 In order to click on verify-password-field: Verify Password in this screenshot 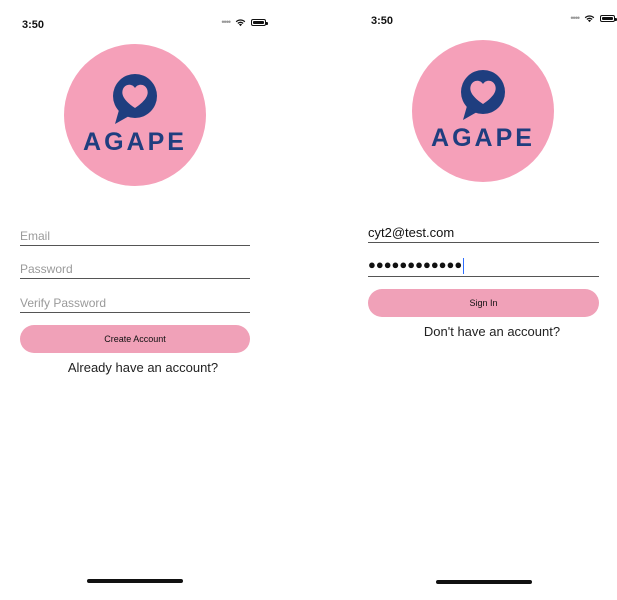, I will do `click(135, 301)`.